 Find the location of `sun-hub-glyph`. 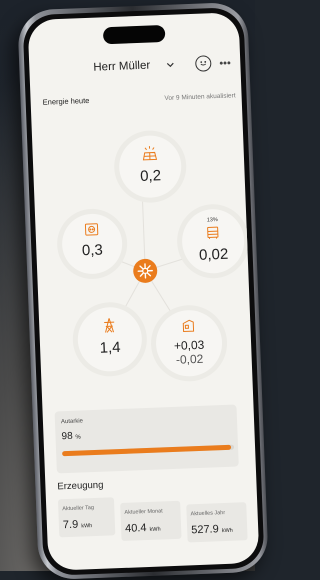

sun-hub-glyph is located at coordinates (145, 270).